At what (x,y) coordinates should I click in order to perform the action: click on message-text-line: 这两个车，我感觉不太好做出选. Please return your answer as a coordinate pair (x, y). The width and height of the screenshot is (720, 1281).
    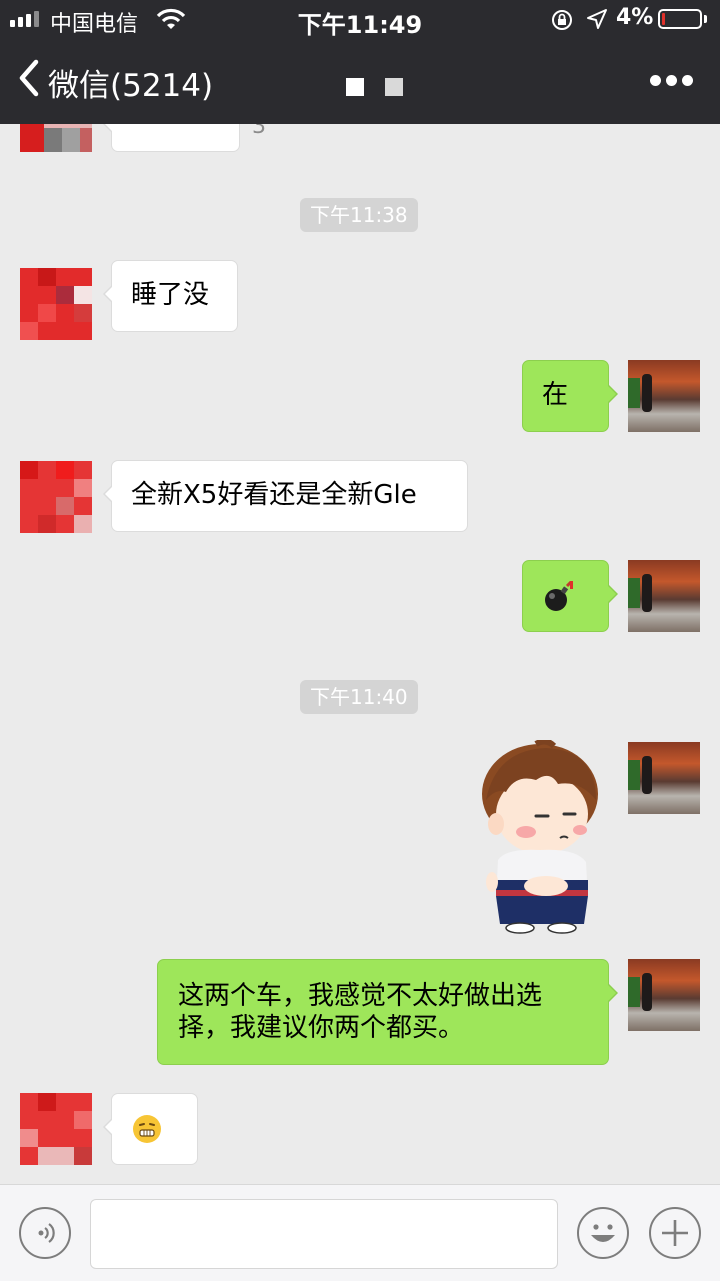
    Looking at the image, I should click on (360, 996).